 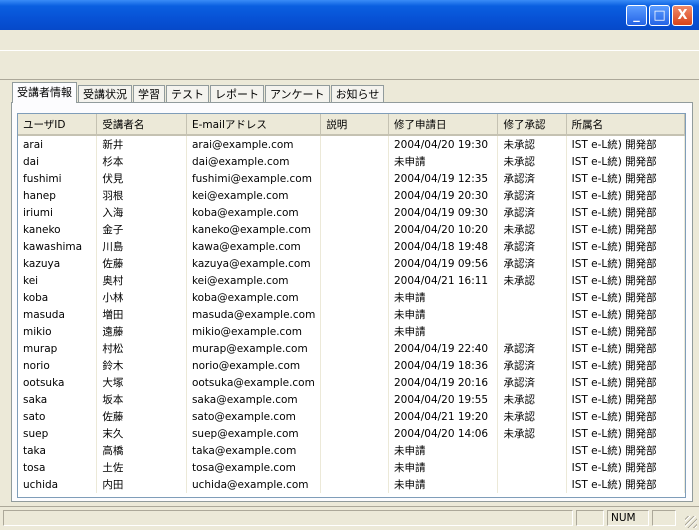 I want to click on name-cell: 村松, so click(x=141, y=348).